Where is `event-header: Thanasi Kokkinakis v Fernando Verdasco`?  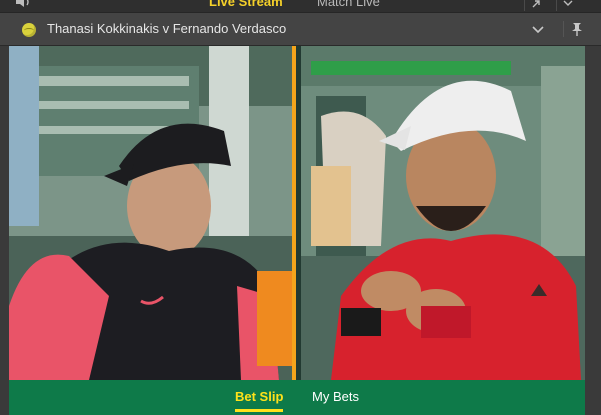
event-header: Thanasi Kokkinakis v Fernando Verdasco is located at coordinates (300, 29).